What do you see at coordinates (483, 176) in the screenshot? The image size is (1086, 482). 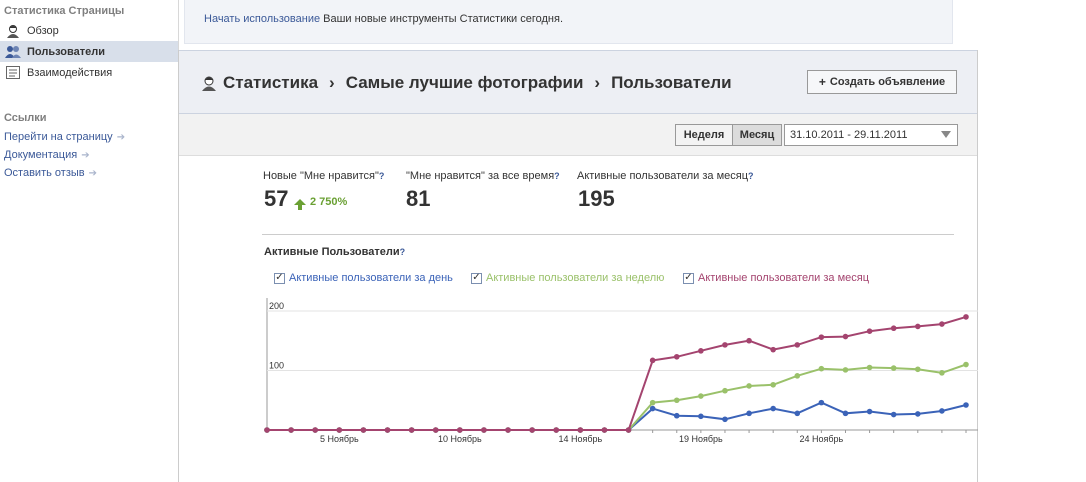 I see `metric-label-total-likes: "Мне нравится" за все время?` at bounding box center [483, 176].